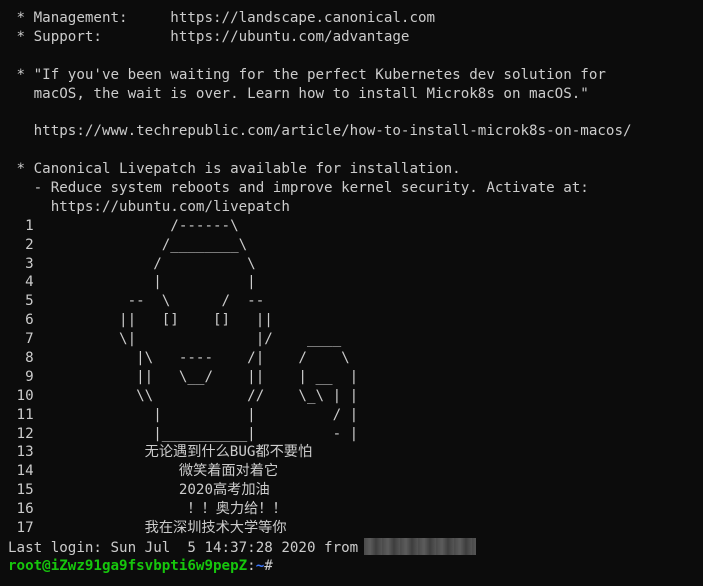 This screenshot has height=586, width=703. I want to click on ascii-art-line: 1 /------\, so click(123, 225).